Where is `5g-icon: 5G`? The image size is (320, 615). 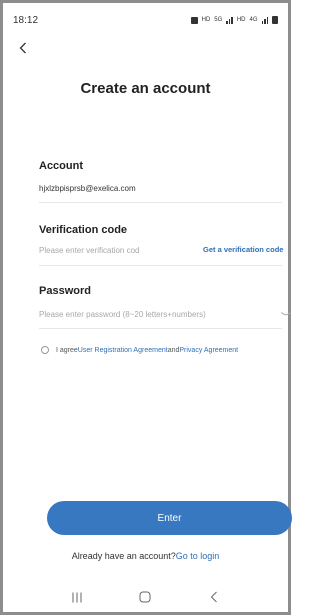
5g-icon: 5G is located at coordinates (218, 20).